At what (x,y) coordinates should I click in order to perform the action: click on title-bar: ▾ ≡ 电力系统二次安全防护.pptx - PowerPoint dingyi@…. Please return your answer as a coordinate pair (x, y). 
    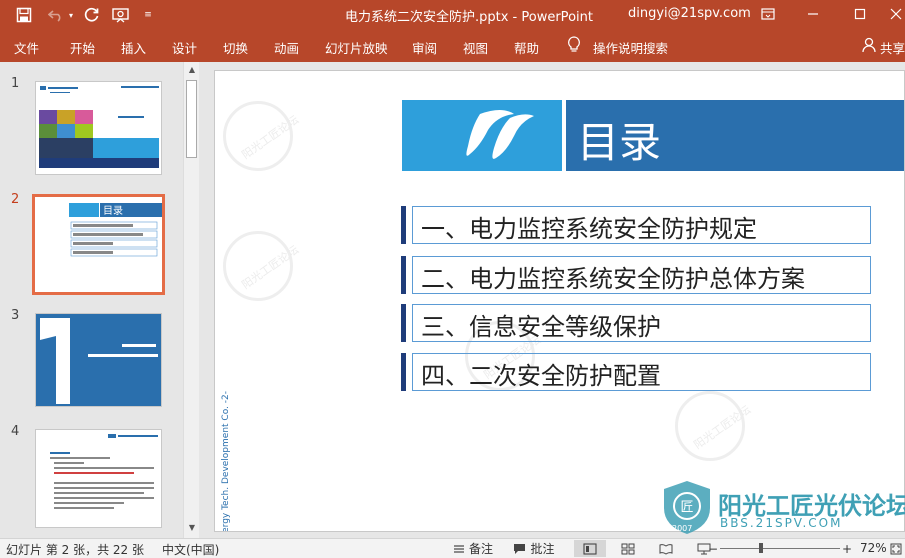
    Looking at the image, I should click on (452, 15).